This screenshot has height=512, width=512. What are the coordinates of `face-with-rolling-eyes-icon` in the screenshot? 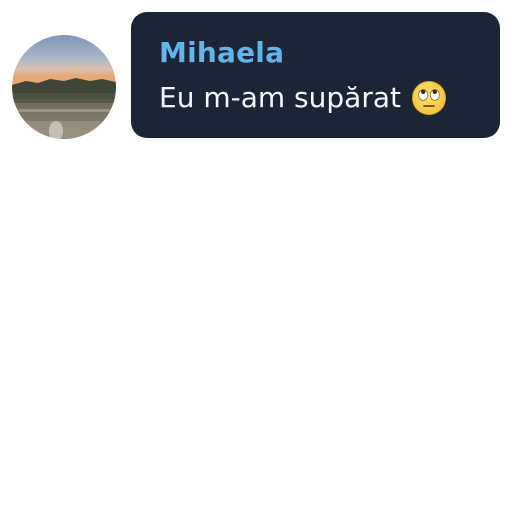 It's located at (429, 98).